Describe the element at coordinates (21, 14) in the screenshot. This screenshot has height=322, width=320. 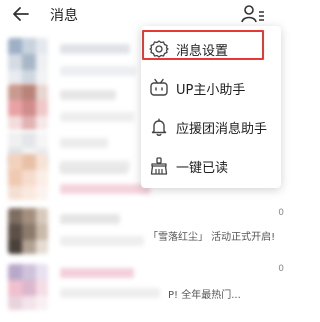
I see `arrow-left-icon` at that location.